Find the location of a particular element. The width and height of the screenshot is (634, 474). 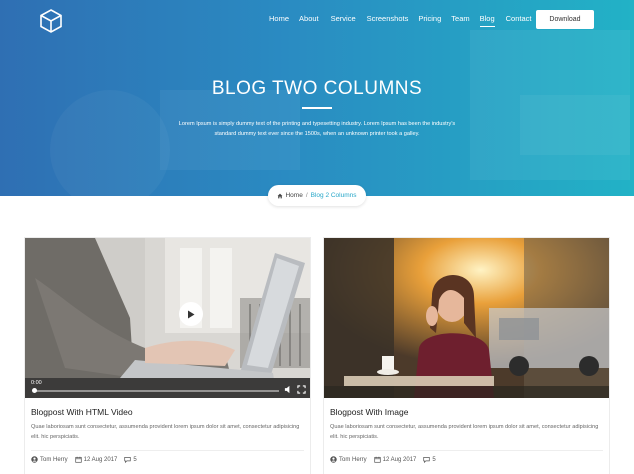

nav-item-contact: Contact is located at coordinates (519, 18).